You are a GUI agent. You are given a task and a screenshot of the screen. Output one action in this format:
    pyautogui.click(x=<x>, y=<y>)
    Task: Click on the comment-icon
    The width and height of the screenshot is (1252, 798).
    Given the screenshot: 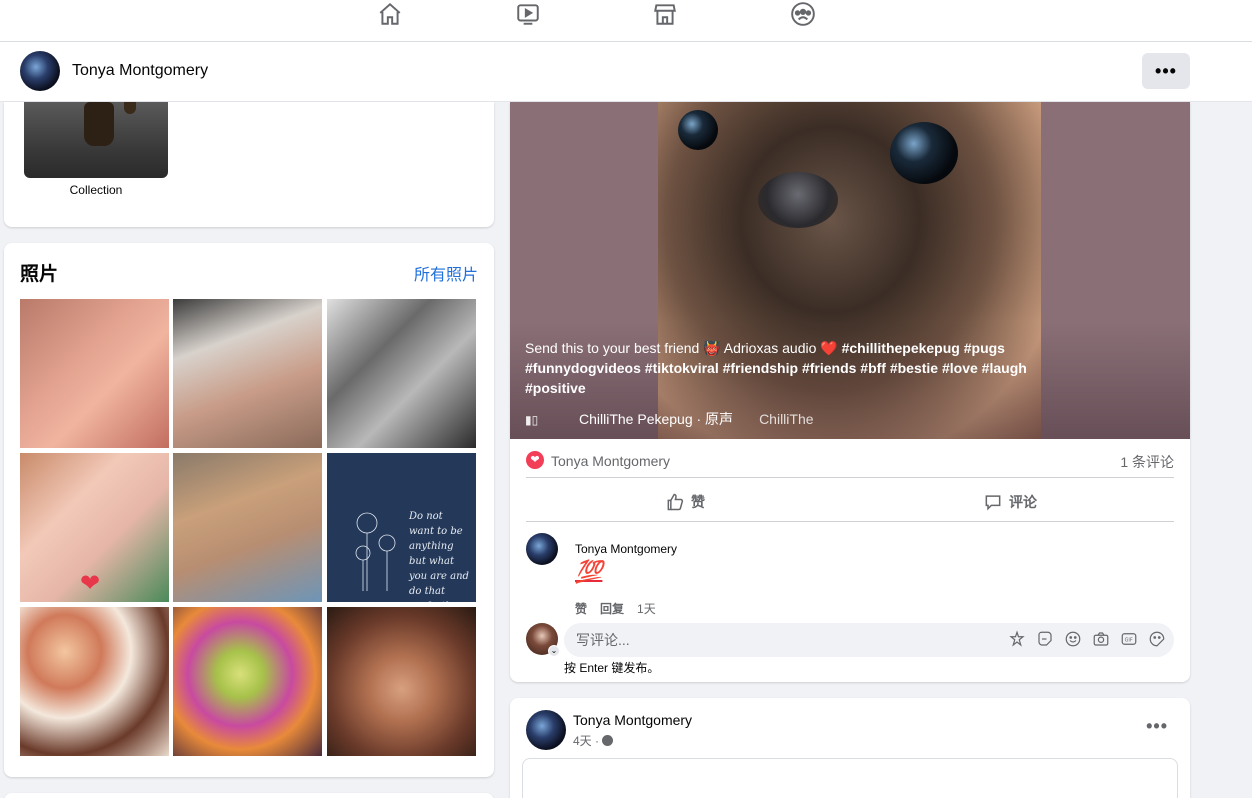 What is the action you would take?
    pyautogui.click(x=993, y=503)
    